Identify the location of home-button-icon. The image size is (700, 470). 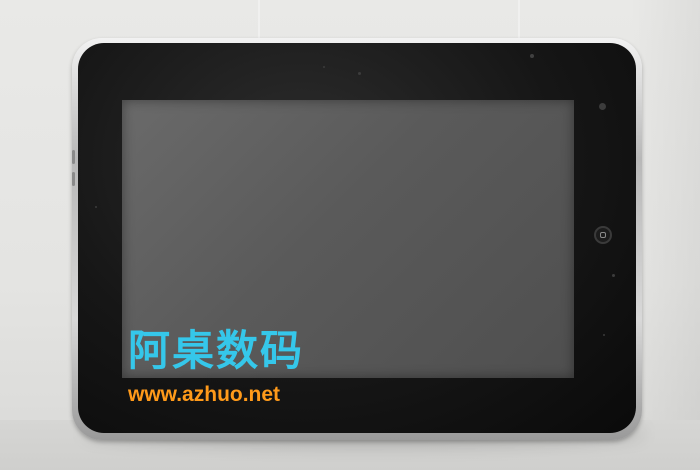
(603, 235).